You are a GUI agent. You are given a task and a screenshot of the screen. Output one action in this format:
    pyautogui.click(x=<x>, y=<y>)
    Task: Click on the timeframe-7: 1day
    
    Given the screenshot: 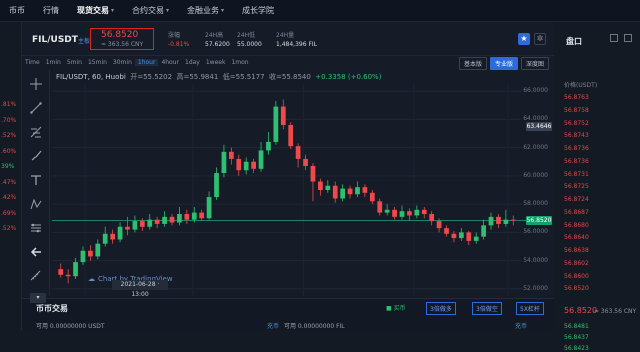 What is the action you would take?
    pyautogui.click(x=192, y=62)
    